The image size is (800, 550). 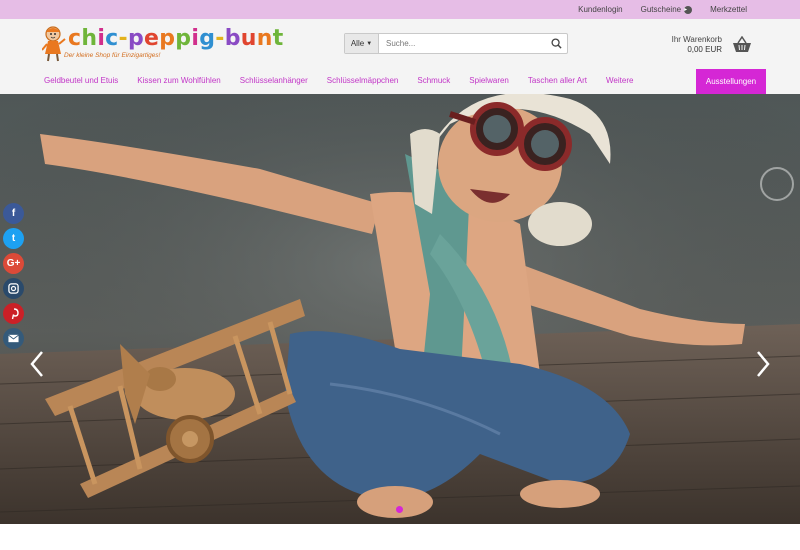 I want to click on slider-prev-arrow-icon, so click(x=38, y=364).